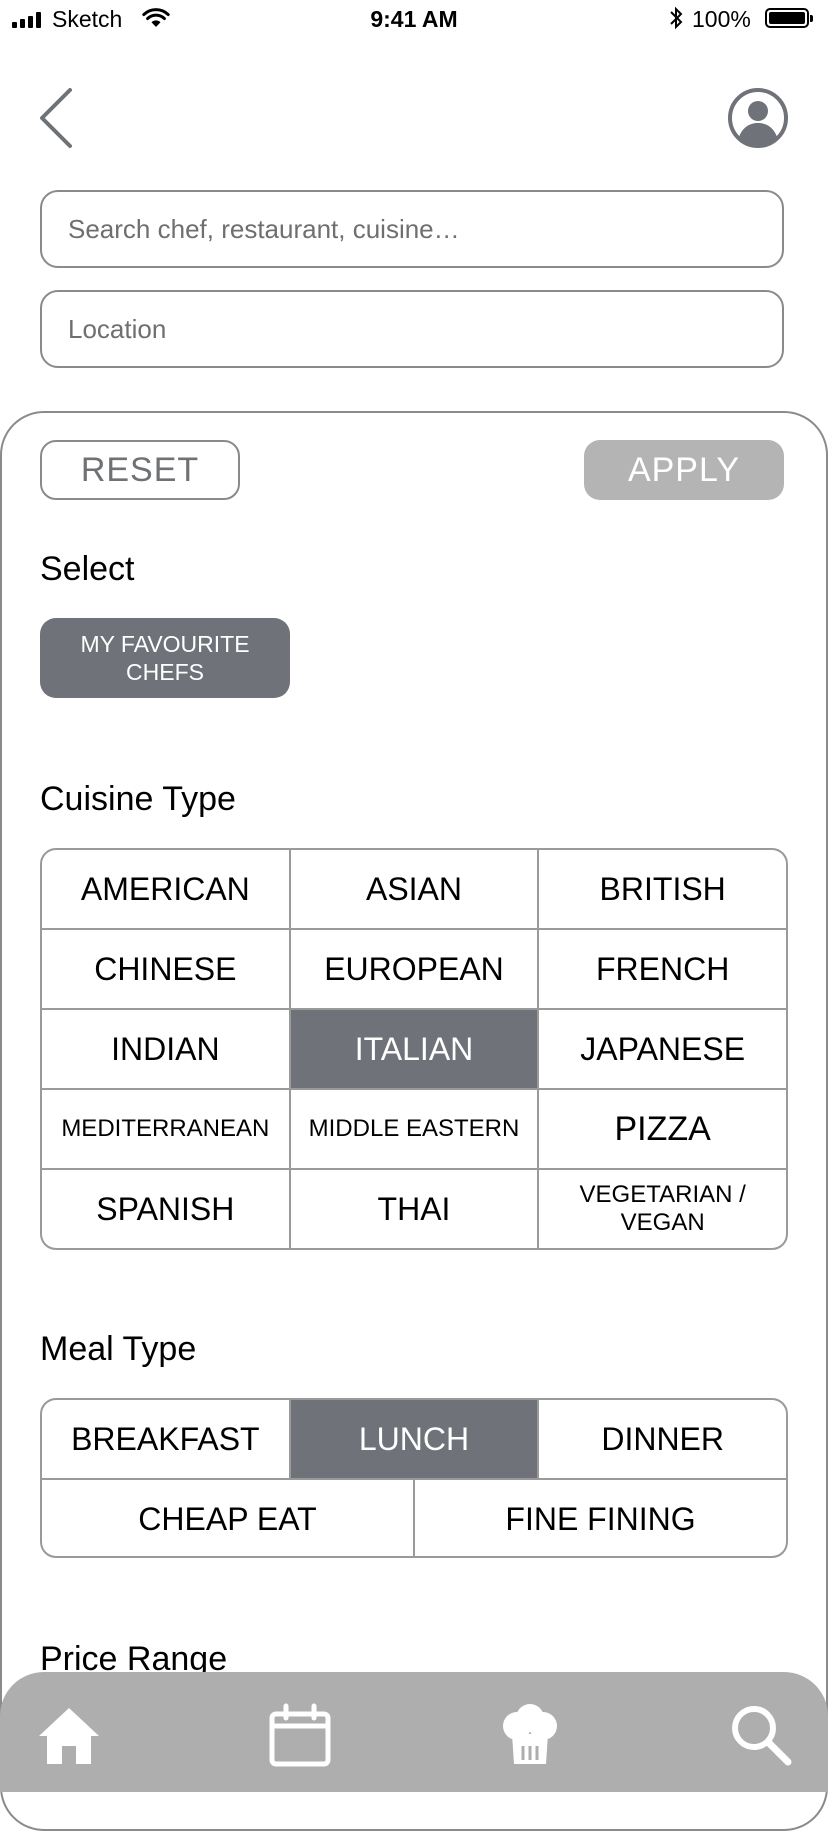 The height and width of the screenshot is (1831, 828). What do you see at coordinates (412, 329) in the screenshot?
I see `location-input` at bounding box center [412, 329].